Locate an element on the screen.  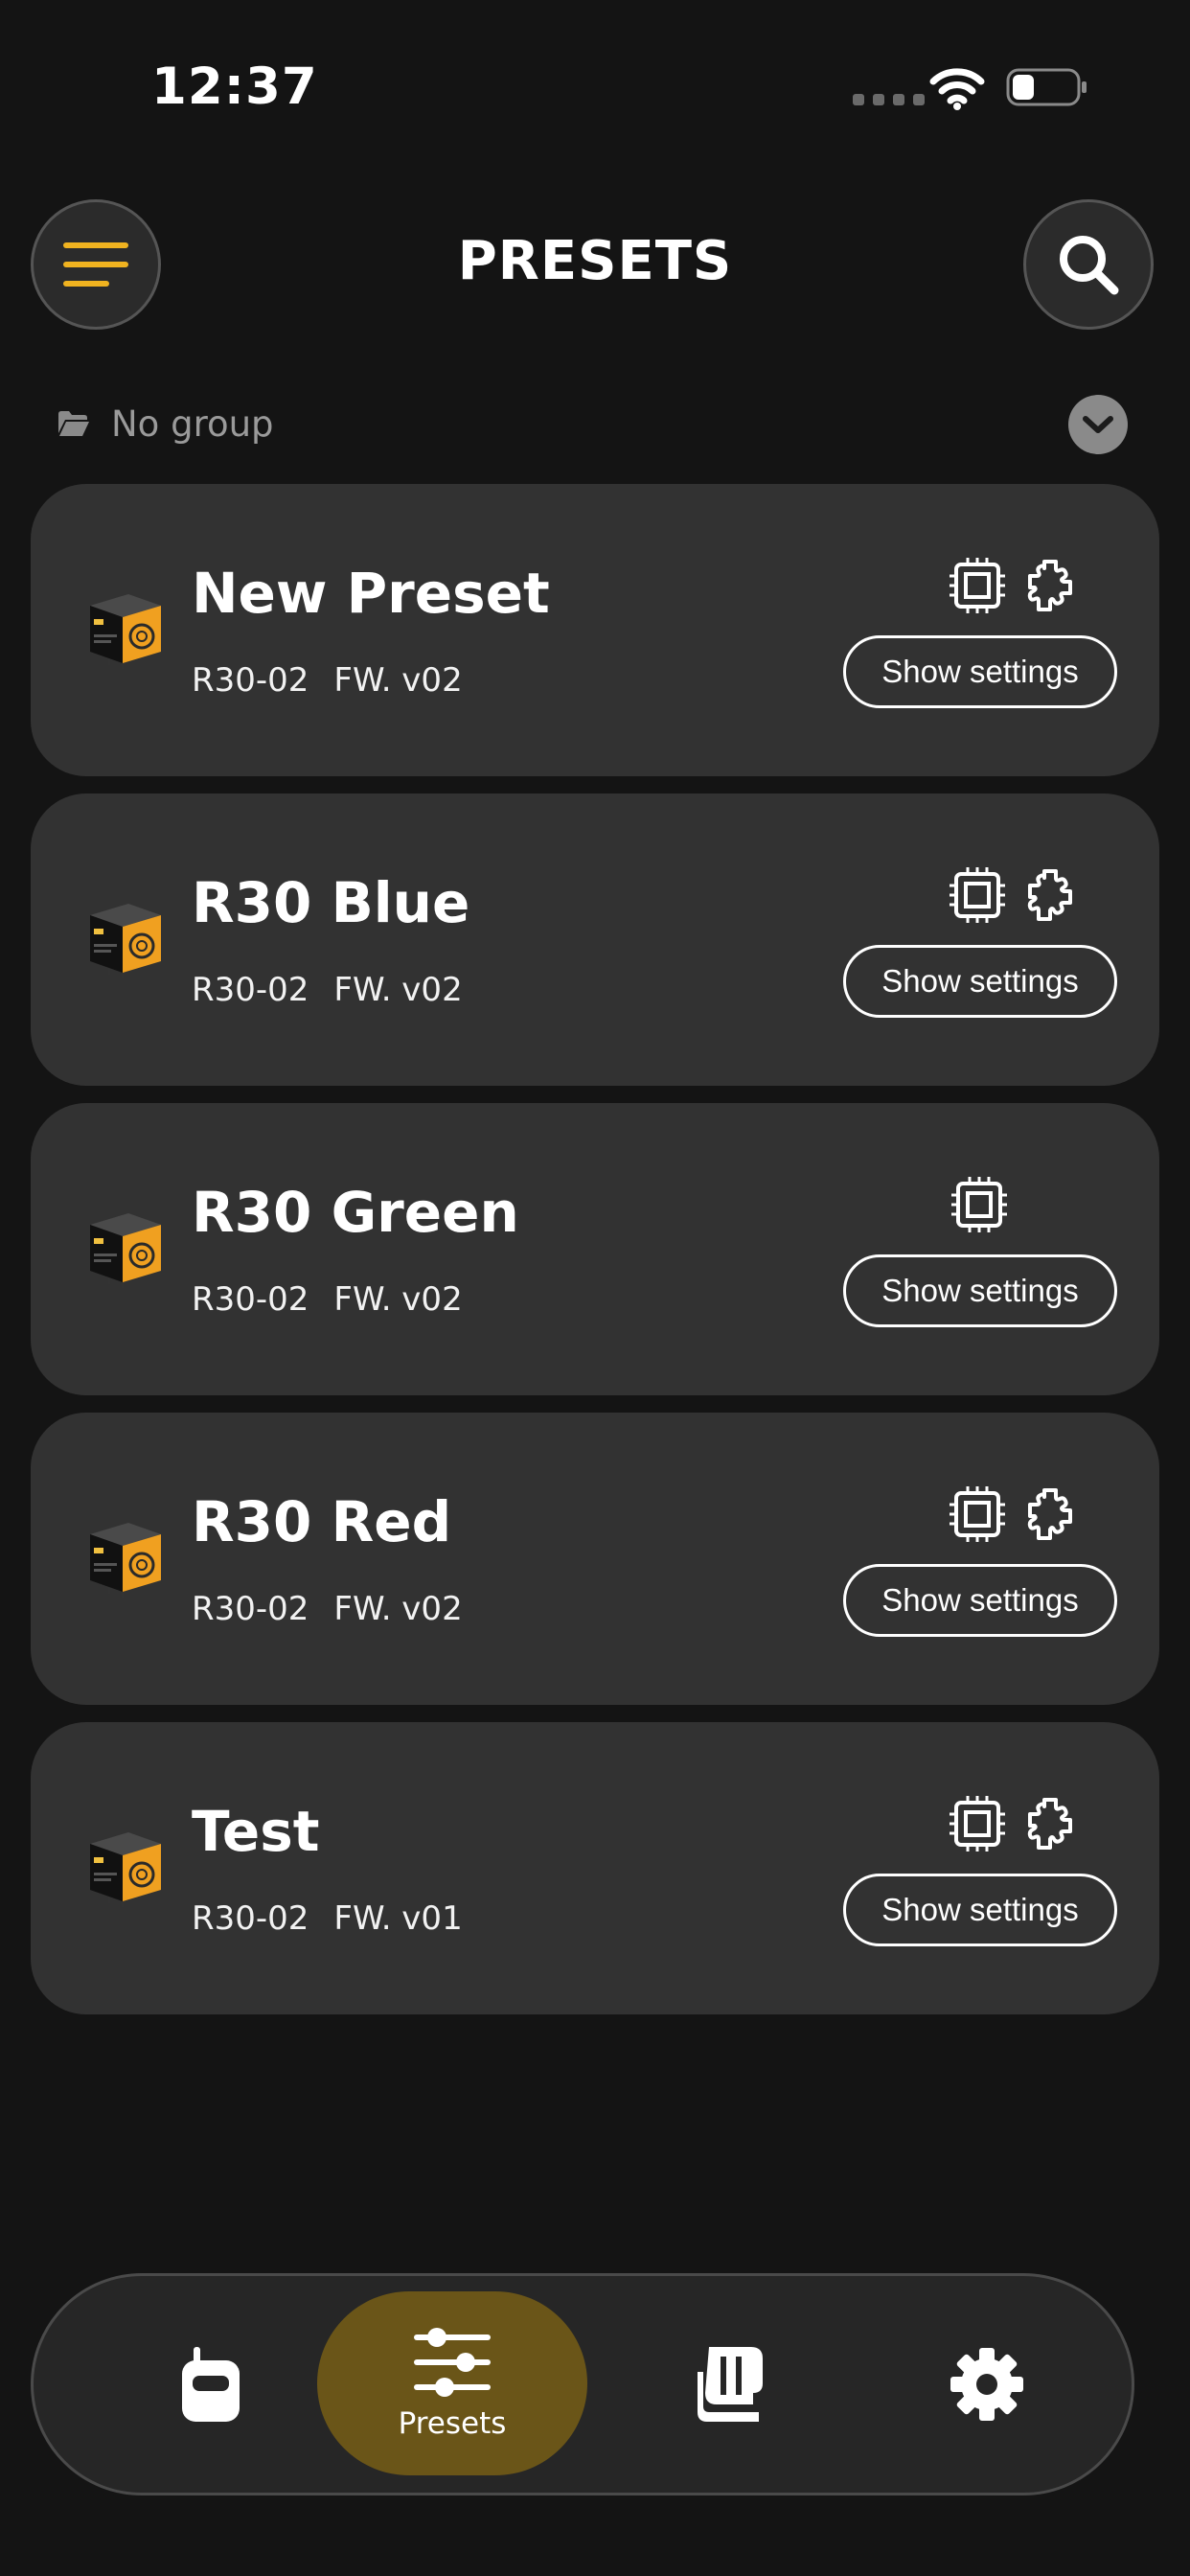
bottom-nav: Presets is located at coordinates (583, 2384).